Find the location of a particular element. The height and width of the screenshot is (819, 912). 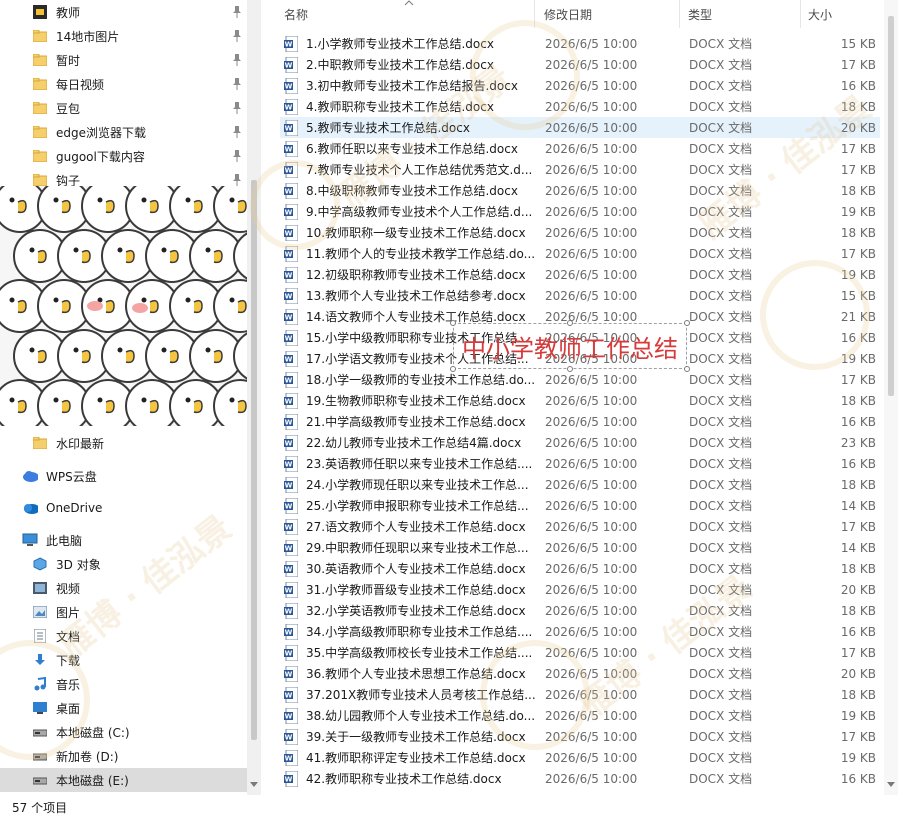

column-header-size: 大小 is located at coordinates (843, 14).